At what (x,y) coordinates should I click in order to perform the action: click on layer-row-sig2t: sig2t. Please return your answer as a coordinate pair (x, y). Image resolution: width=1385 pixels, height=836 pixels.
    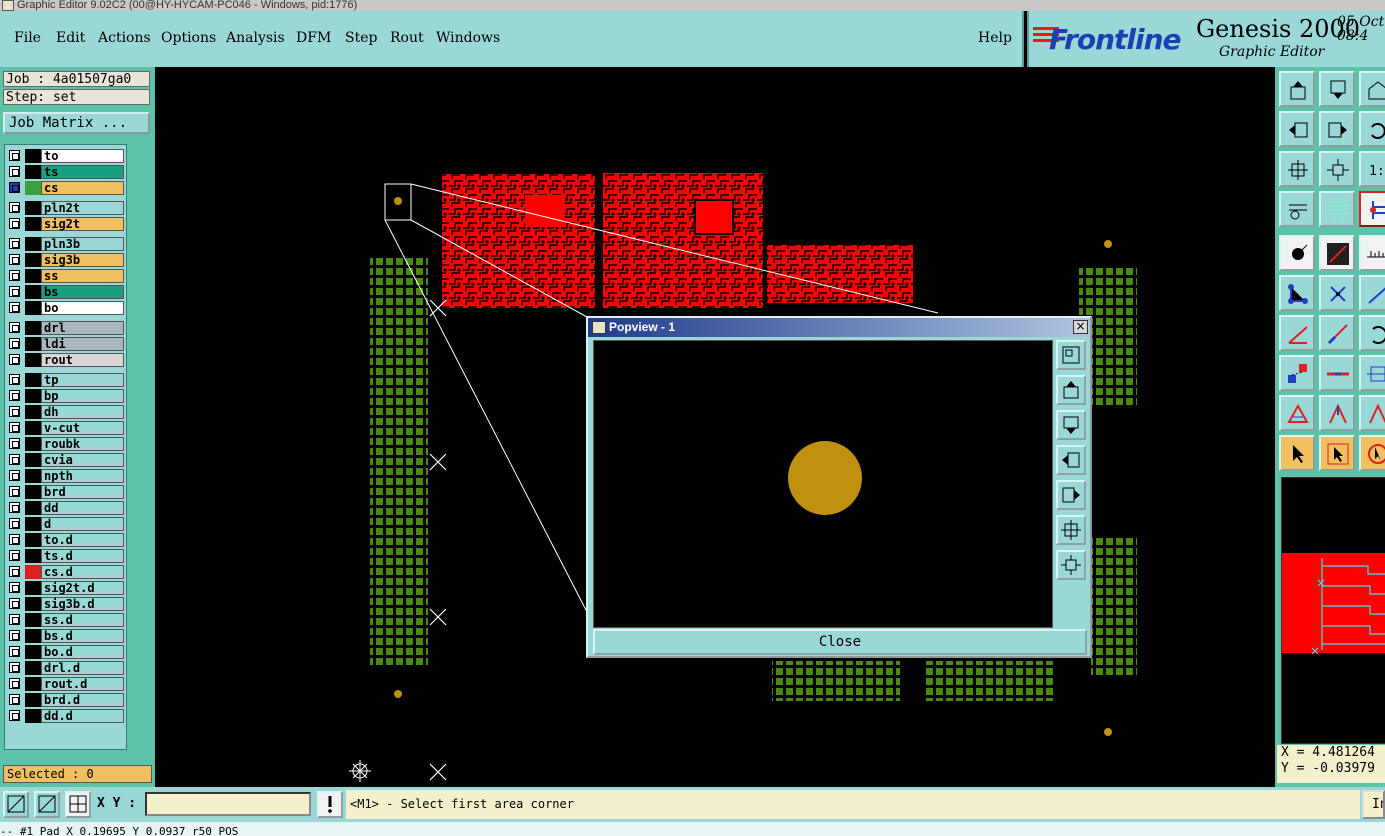
    Looking at the image, I should click on (66, 224).